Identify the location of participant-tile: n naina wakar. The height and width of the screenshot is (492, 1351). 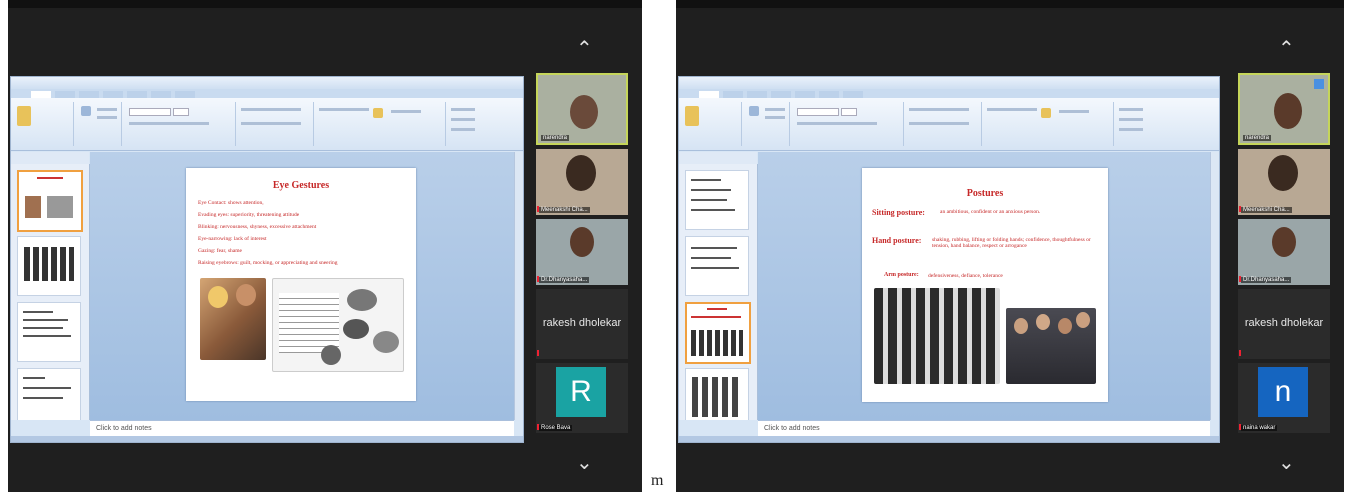
(1284, 398).